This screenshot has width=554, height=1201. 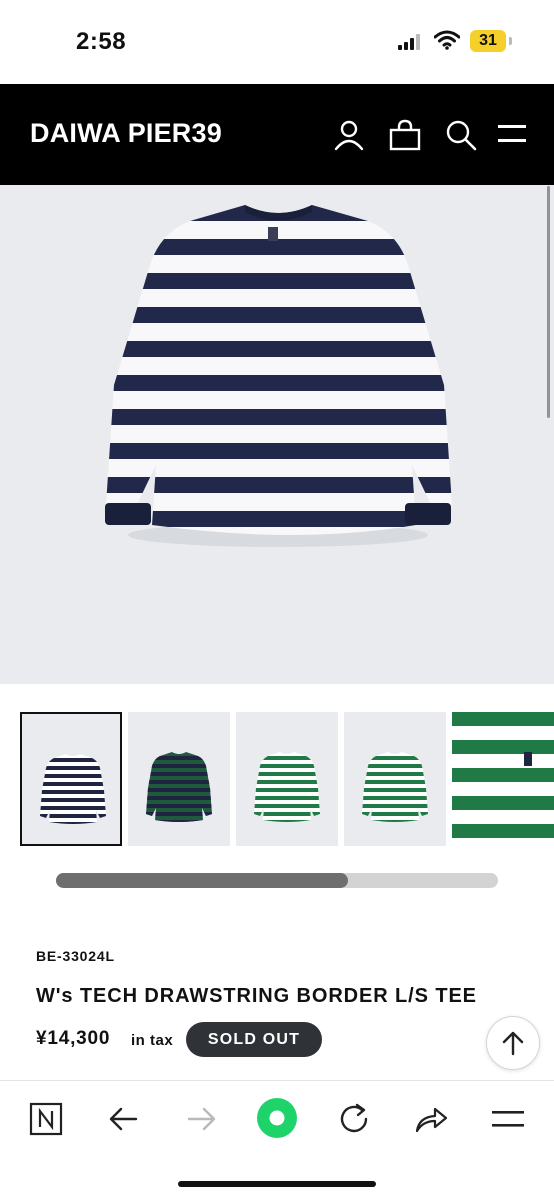 What do you see at coordinates (179, 779) in the screenshot?
I see `thumbnail-green-navy-stripe` at bounding box center [179, 779].